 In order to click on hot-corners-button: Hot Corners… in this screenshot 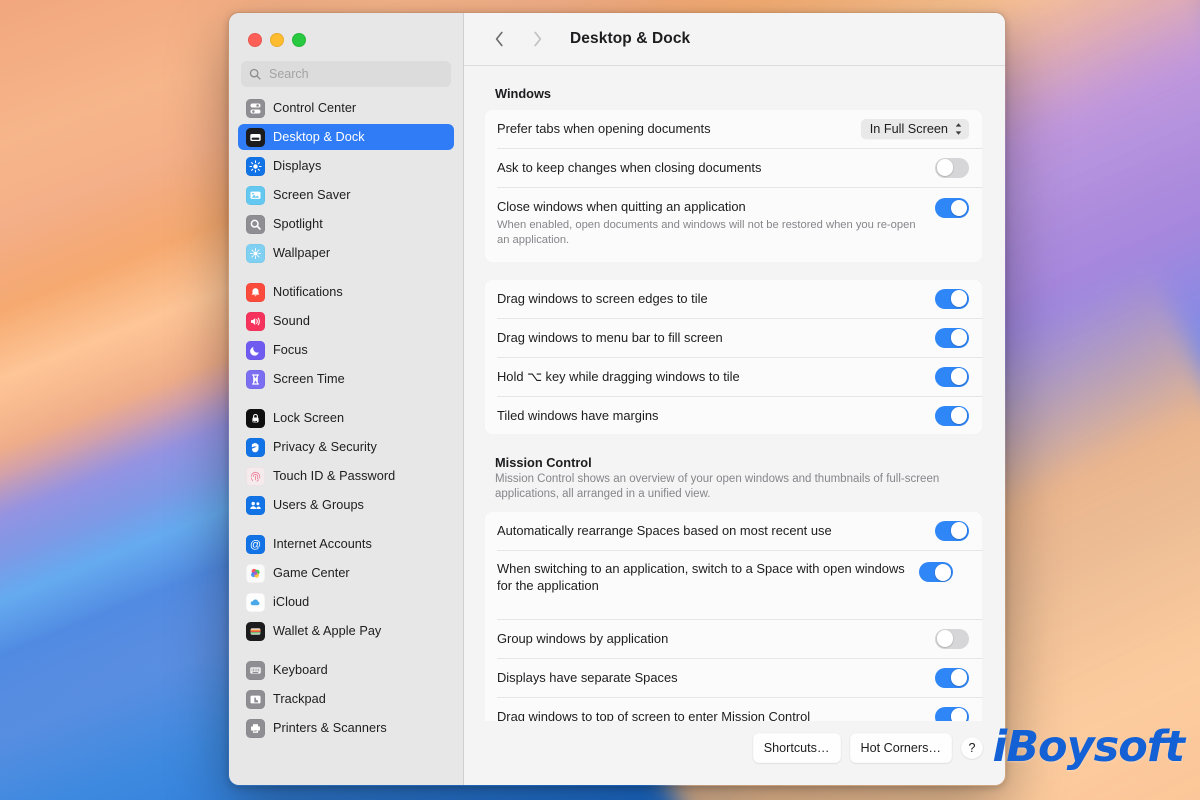, I will do `click(900, 748)`.